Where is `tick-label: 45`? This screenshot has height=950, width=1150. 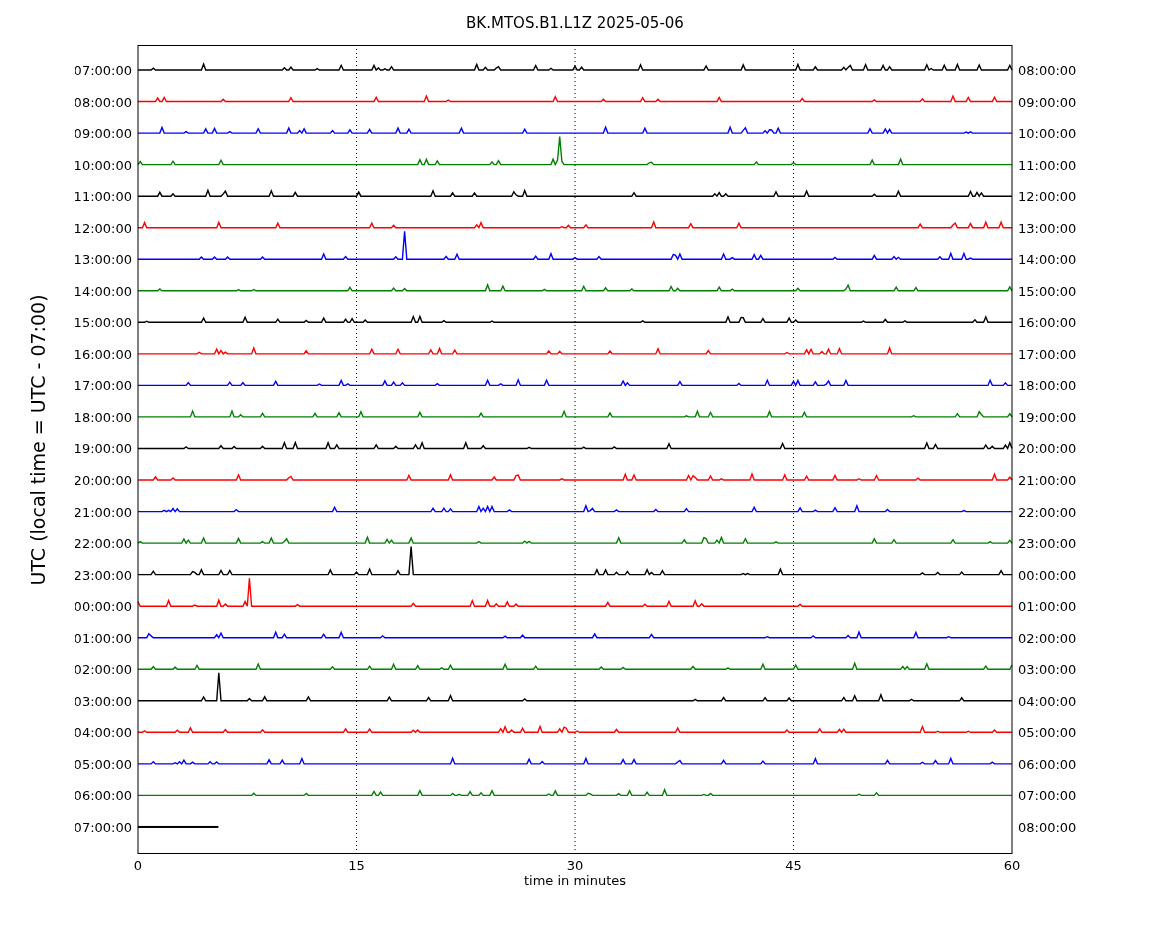 tick-label: 45 is located at coordinates (793, 865).